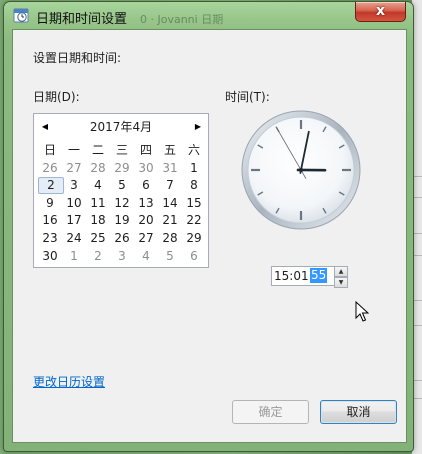 The image size is (422, 454). I want to click on time-seconds-selected: 55, so click(319, 275).